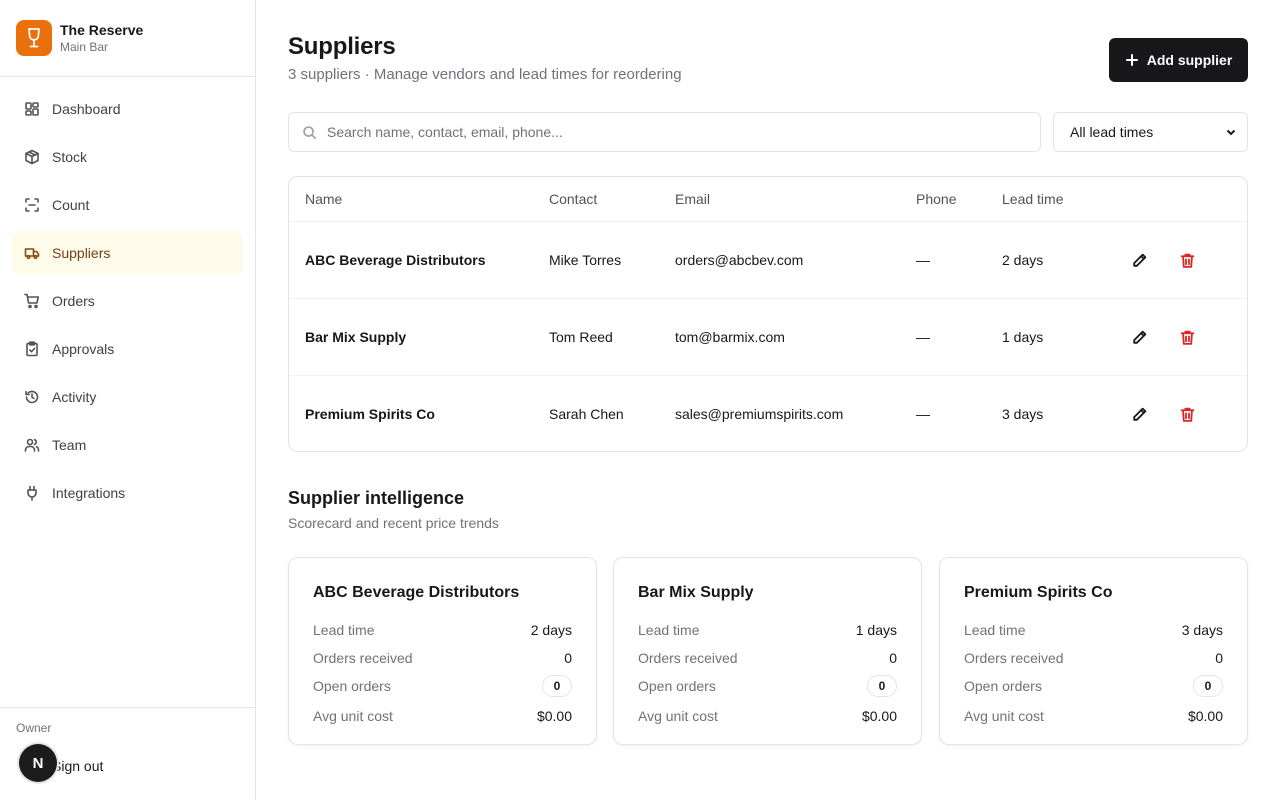 Image resolution: width=1280 pixels, height=800 pixels. Describe the element at coordinates (127, 753) in the screenshot. I see `sidebar-footer: Owner Sign out N` at that location.